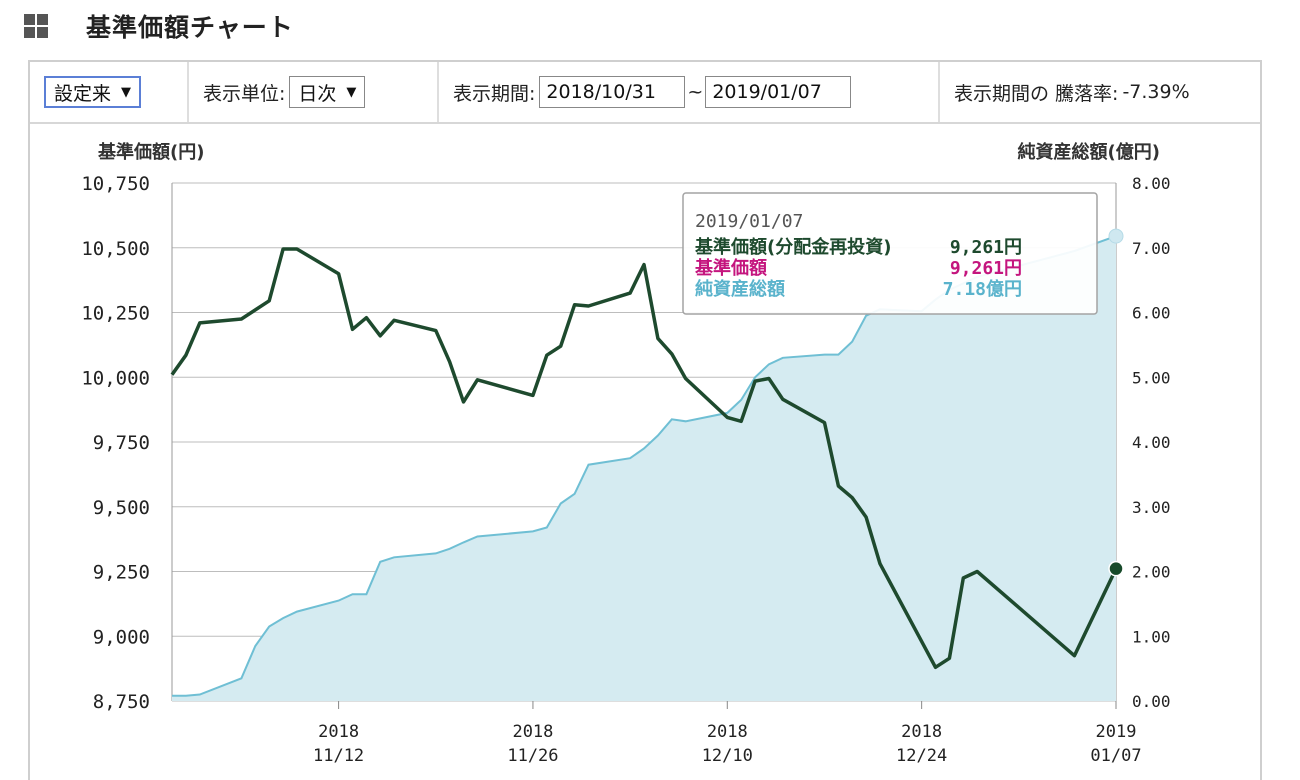 This screenshot has width=1300, height=780. Describe the element at coordinates (982, 289) in the screenshot. I see `tooltip-row-value: 7.18億円` at that location.